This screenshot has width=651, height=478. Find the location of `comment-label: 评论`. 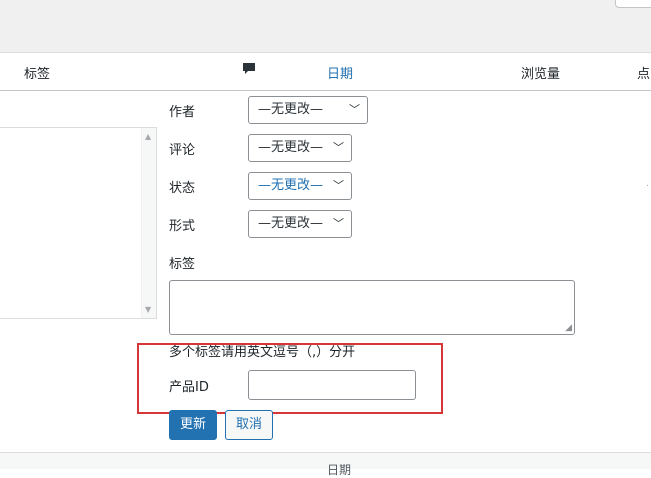

comment-label: 评论 is located at coordinates (182, 150).